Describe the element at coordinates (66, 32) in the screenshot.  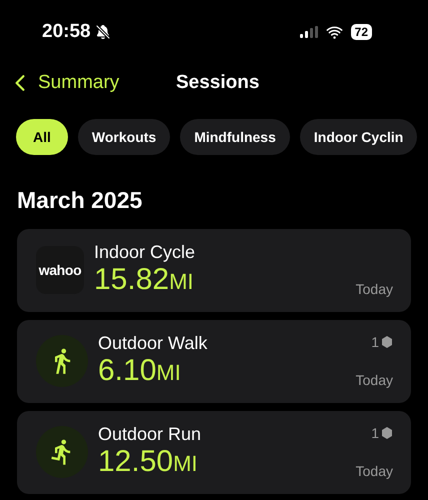
I see `clock-time: 20:58` at that location.